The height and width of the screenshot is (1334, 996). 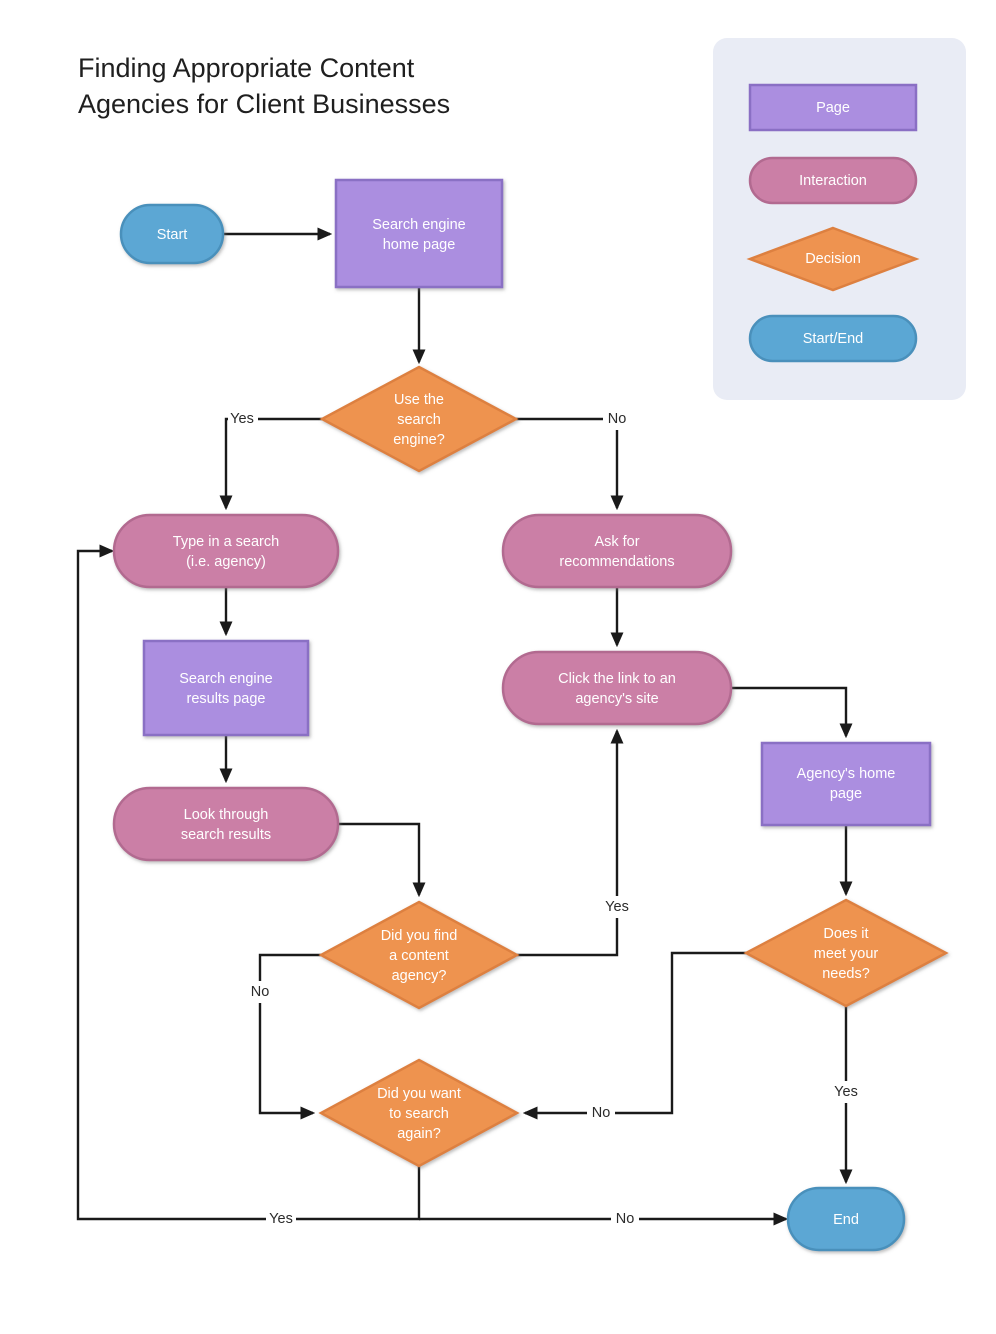 What do you see at coordinates (226, 835) in the screenshot?
I see `node-look-through-label-2: search results` at bounding box center [226, 835].